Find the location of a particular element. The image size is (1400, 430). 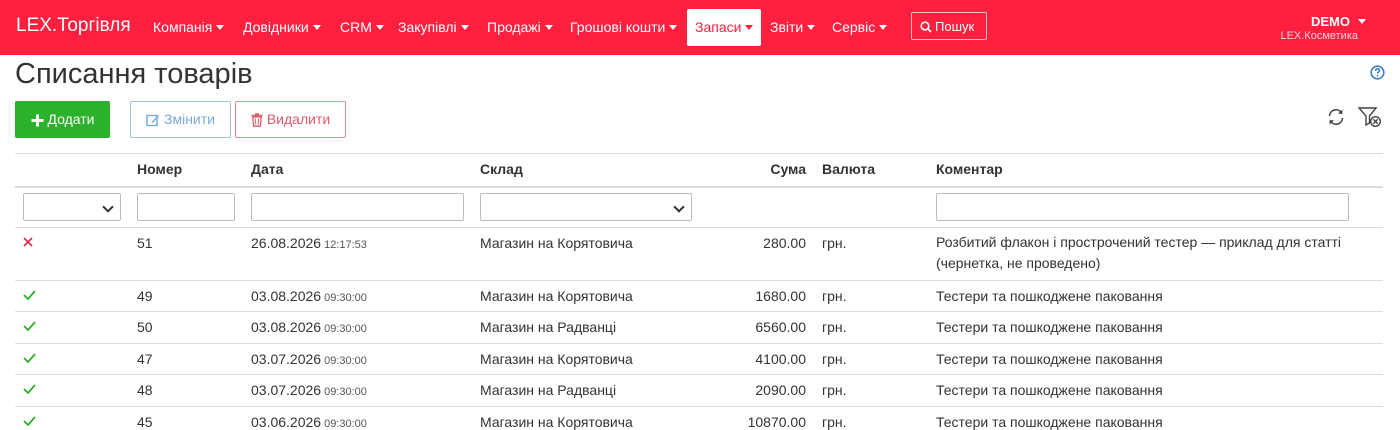

search-label: Пошук is located at coordinates (954, 26).